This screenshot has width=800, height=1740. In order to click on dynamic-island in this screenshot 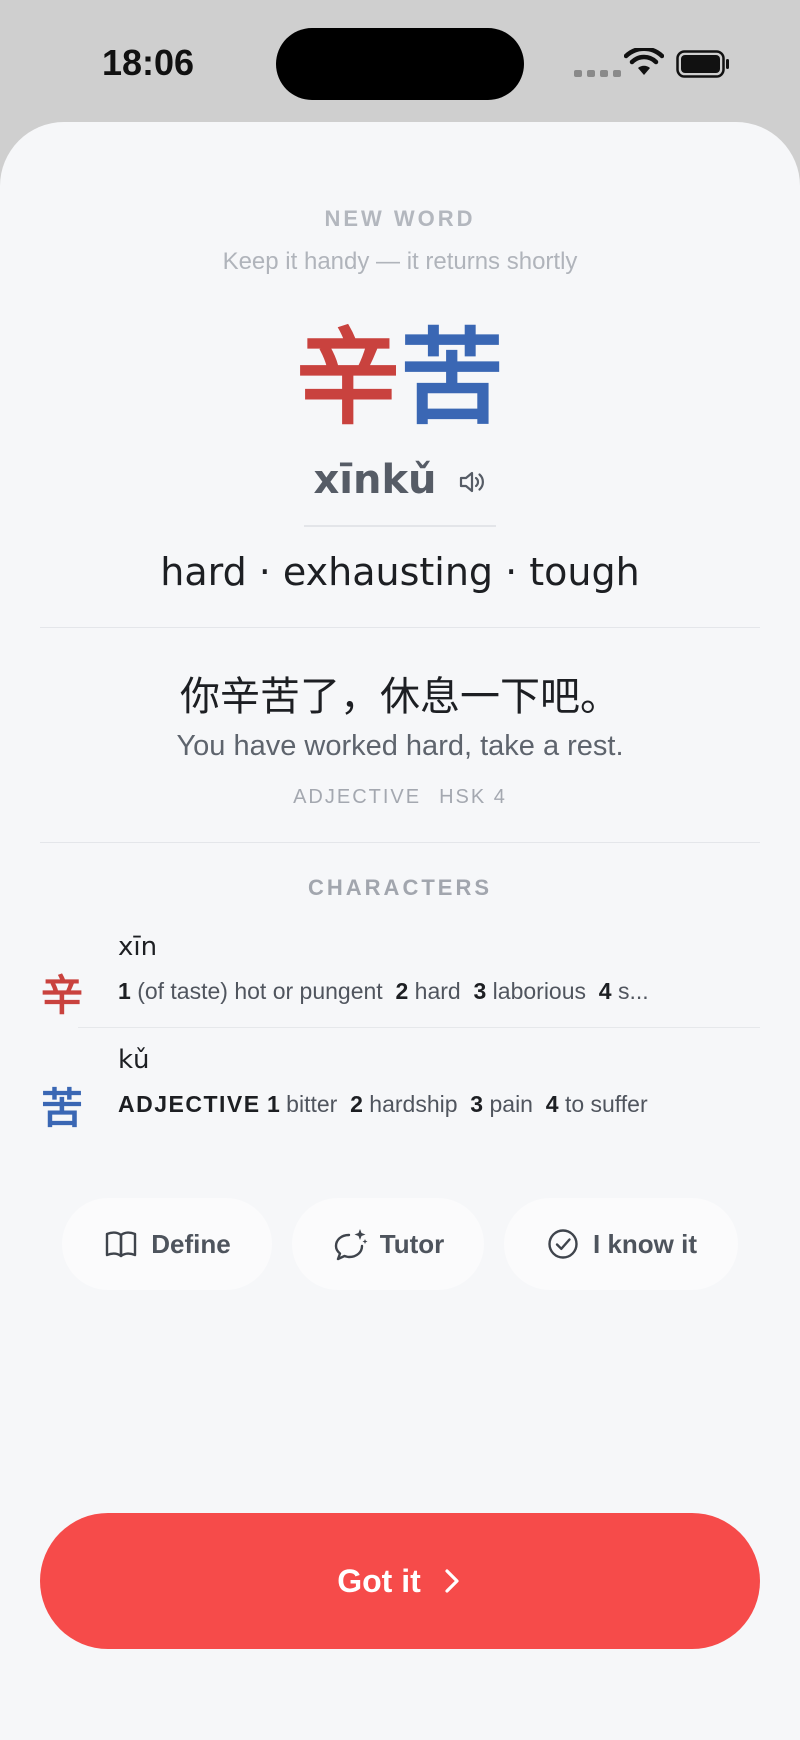, I will do `click(400, 64)`.